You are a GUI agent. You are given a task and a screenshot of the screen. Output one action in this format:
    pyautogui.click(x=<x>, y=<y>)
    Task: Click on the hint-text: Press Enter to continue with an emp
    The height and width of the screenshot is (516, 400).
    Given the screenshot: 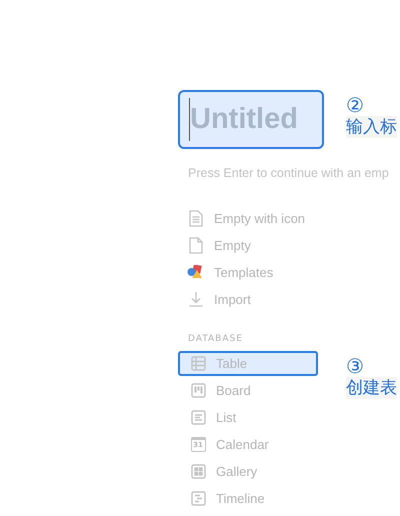 What is the action you would take?
    pyautogui.click(x=289, y=173)
    